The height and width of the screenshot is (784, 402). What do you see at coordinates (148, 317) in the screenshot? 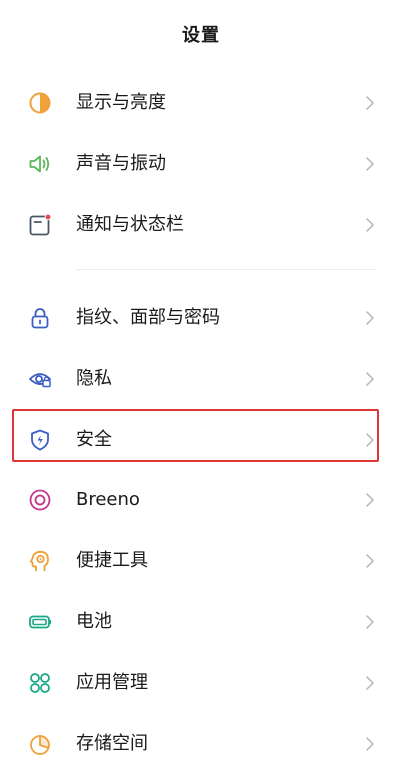
I see `settings-item-label: 指纹、面部与密码` at bounding box center [148, 317].